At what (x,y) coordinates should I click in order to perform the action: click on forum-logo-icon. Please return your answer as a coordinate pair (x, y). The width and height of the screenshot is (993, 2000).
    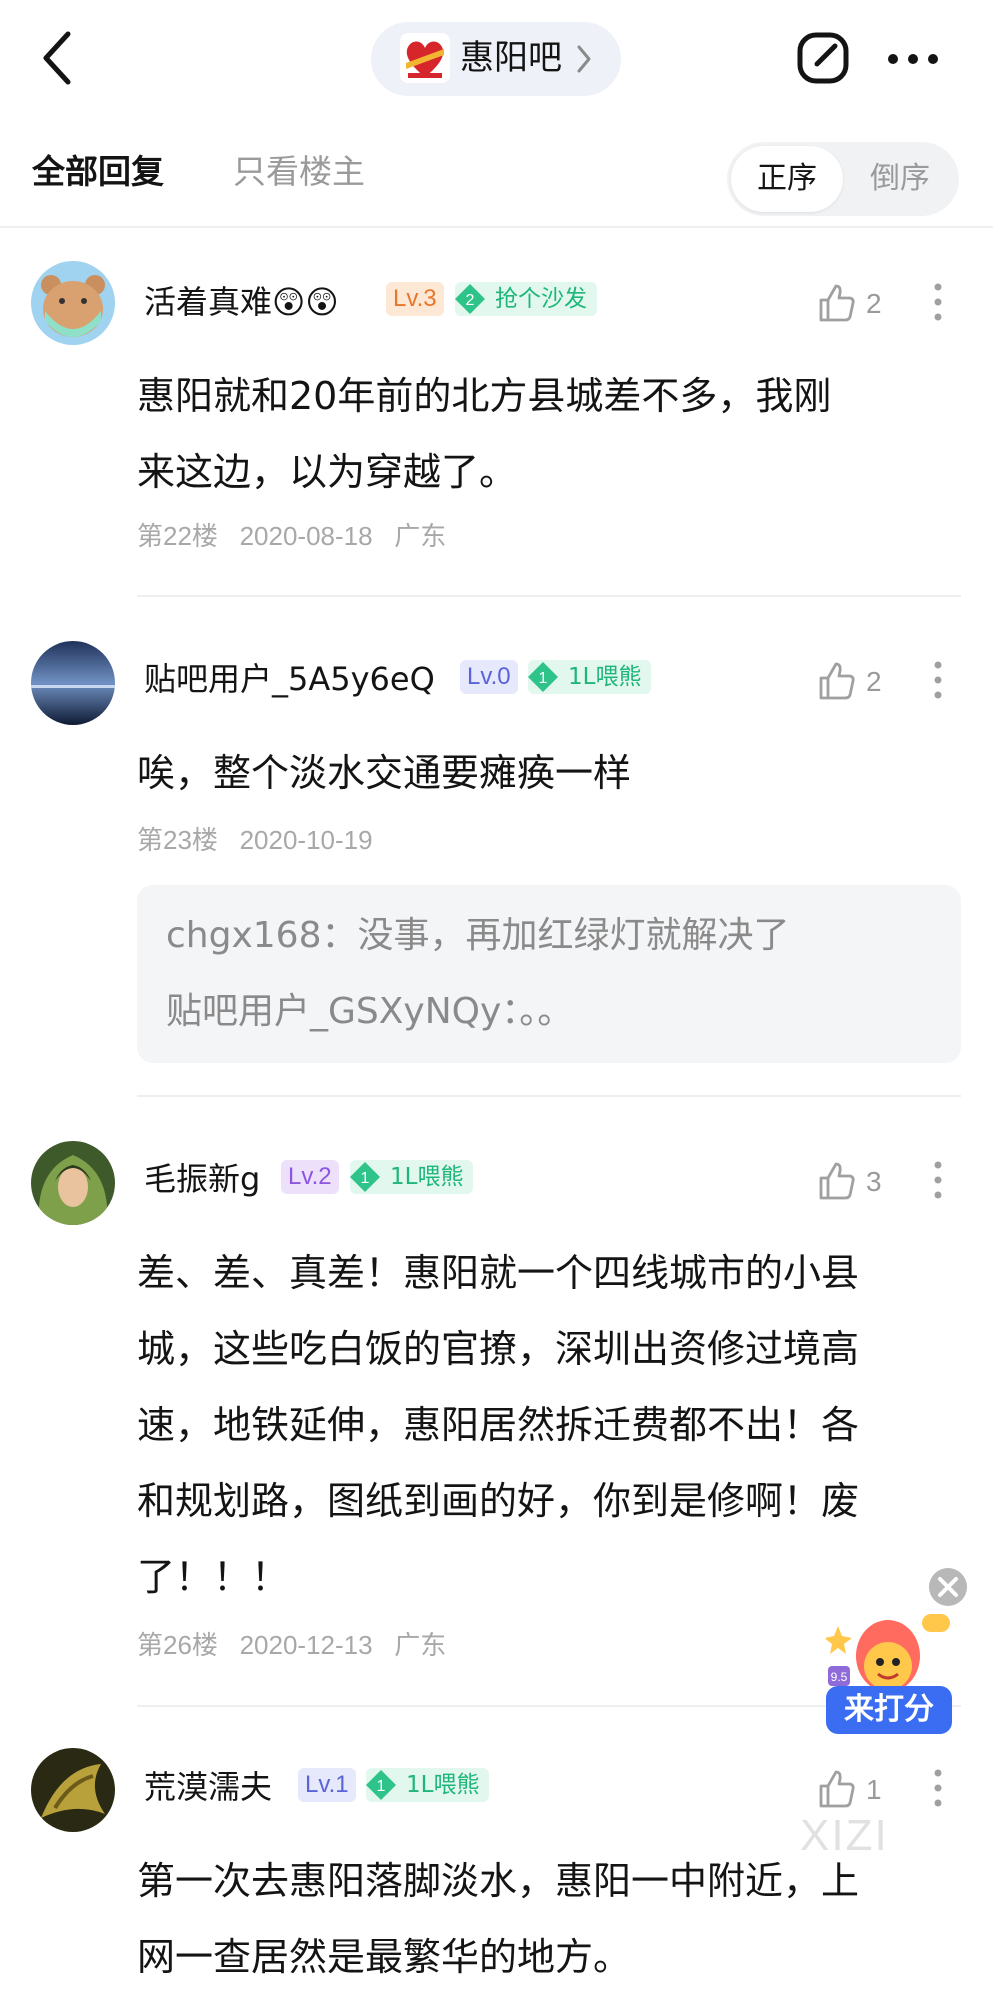
    Looking at the image, I should click on (425, 58).